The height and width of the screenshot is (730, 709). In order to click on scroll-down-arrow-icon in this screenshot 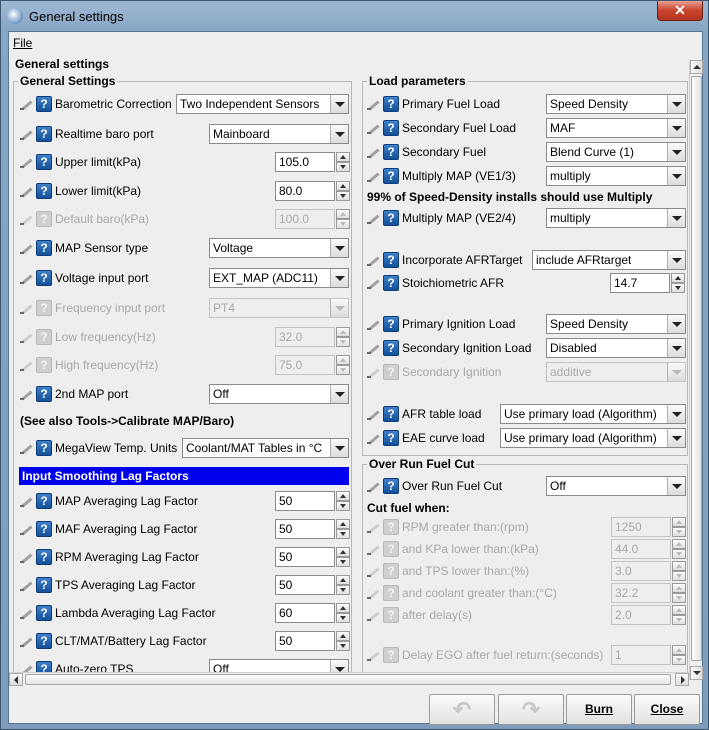, I will do `click(696, 673)`.